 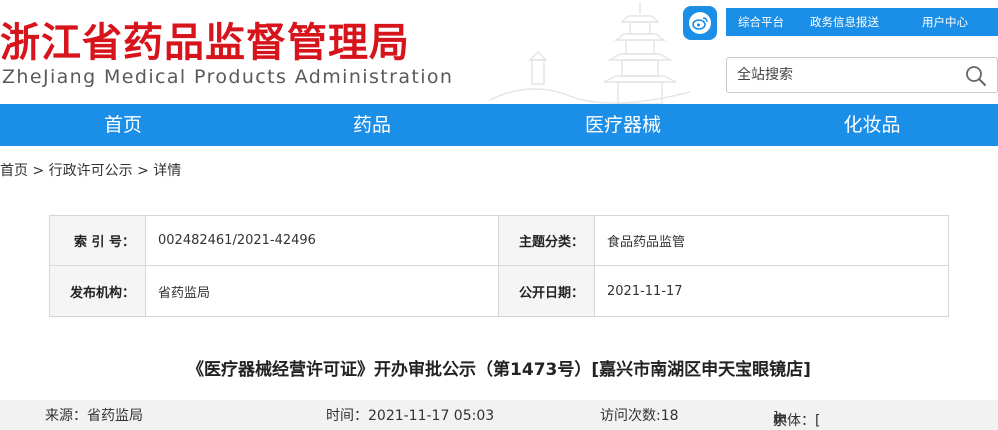 I want to click on top-links-bar: 综合平台 政务信息报送 用户中心, so click(x=862, y=22).